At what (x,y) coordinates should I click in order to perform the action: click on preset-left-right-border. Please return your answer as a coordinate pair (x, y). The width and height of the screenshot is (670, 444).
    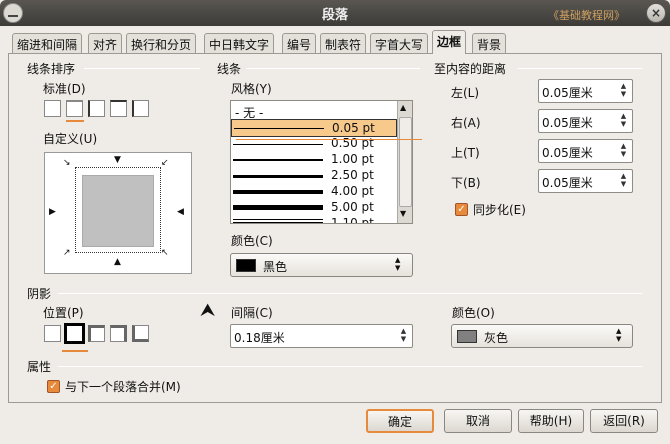
    Looking at the image, I should click on (96, 108).